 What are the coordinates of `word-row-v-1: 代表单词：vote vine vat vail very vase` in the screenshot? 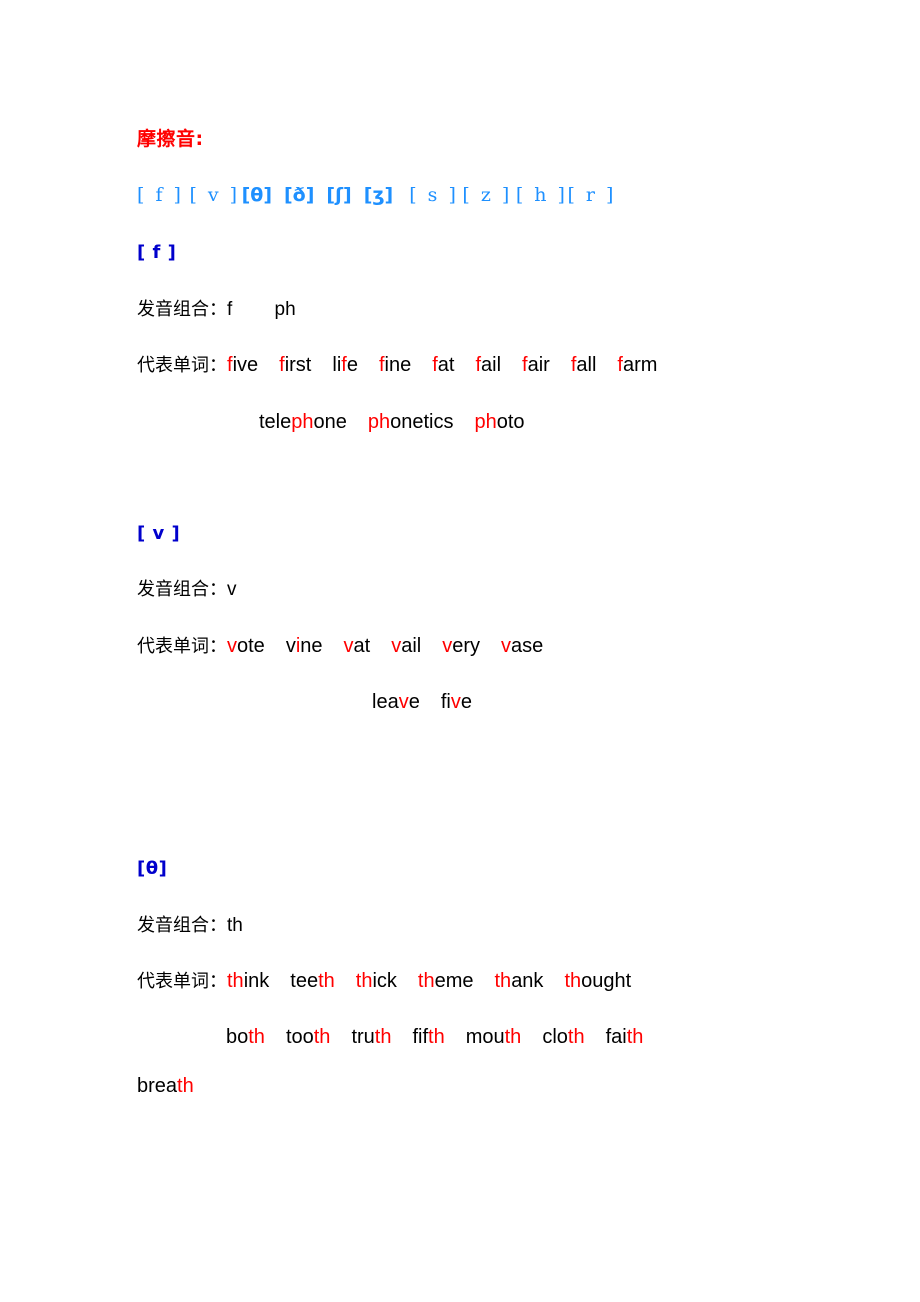 It's located at (340, 646).